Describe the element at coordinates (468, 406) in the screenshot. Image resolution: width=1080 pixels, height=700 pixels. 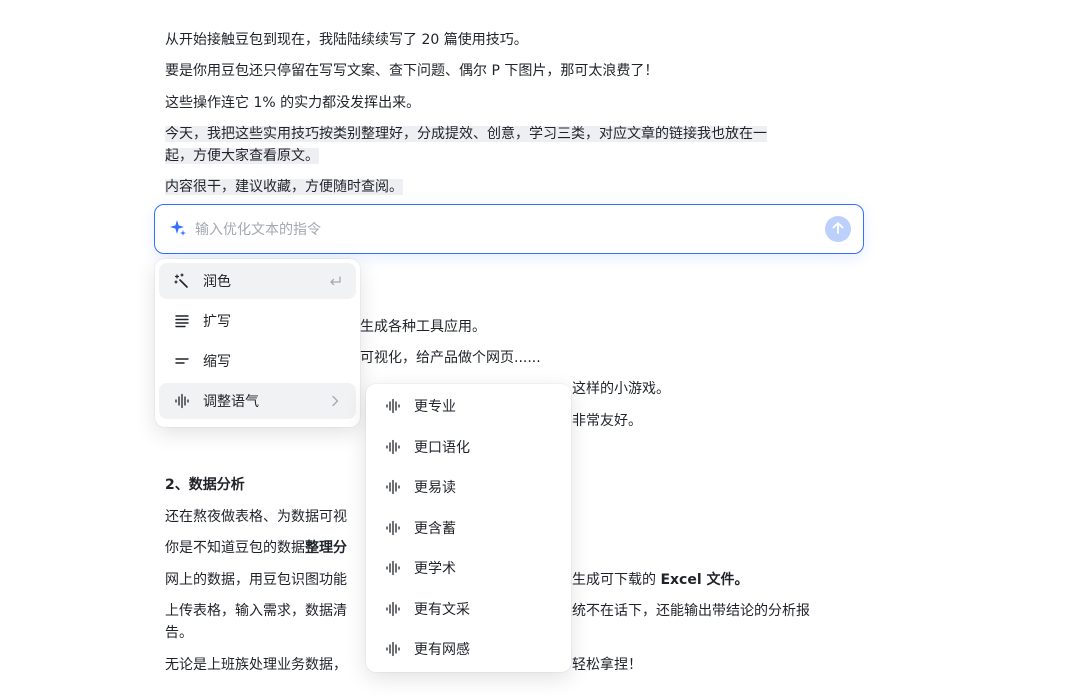
I see `submenu-item-professional: 更专业` at that location.